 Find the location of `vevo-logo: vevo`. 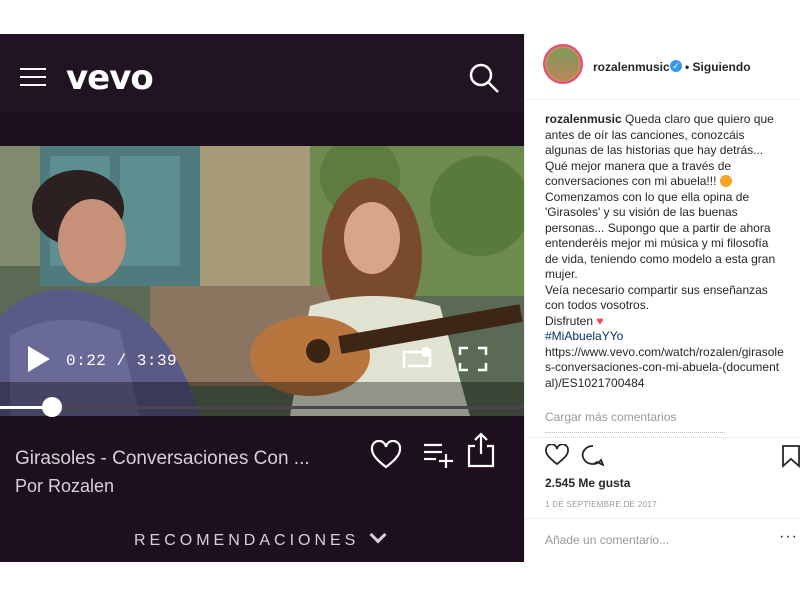

vevo-logo: vevo is located at coordinates (110, 78).